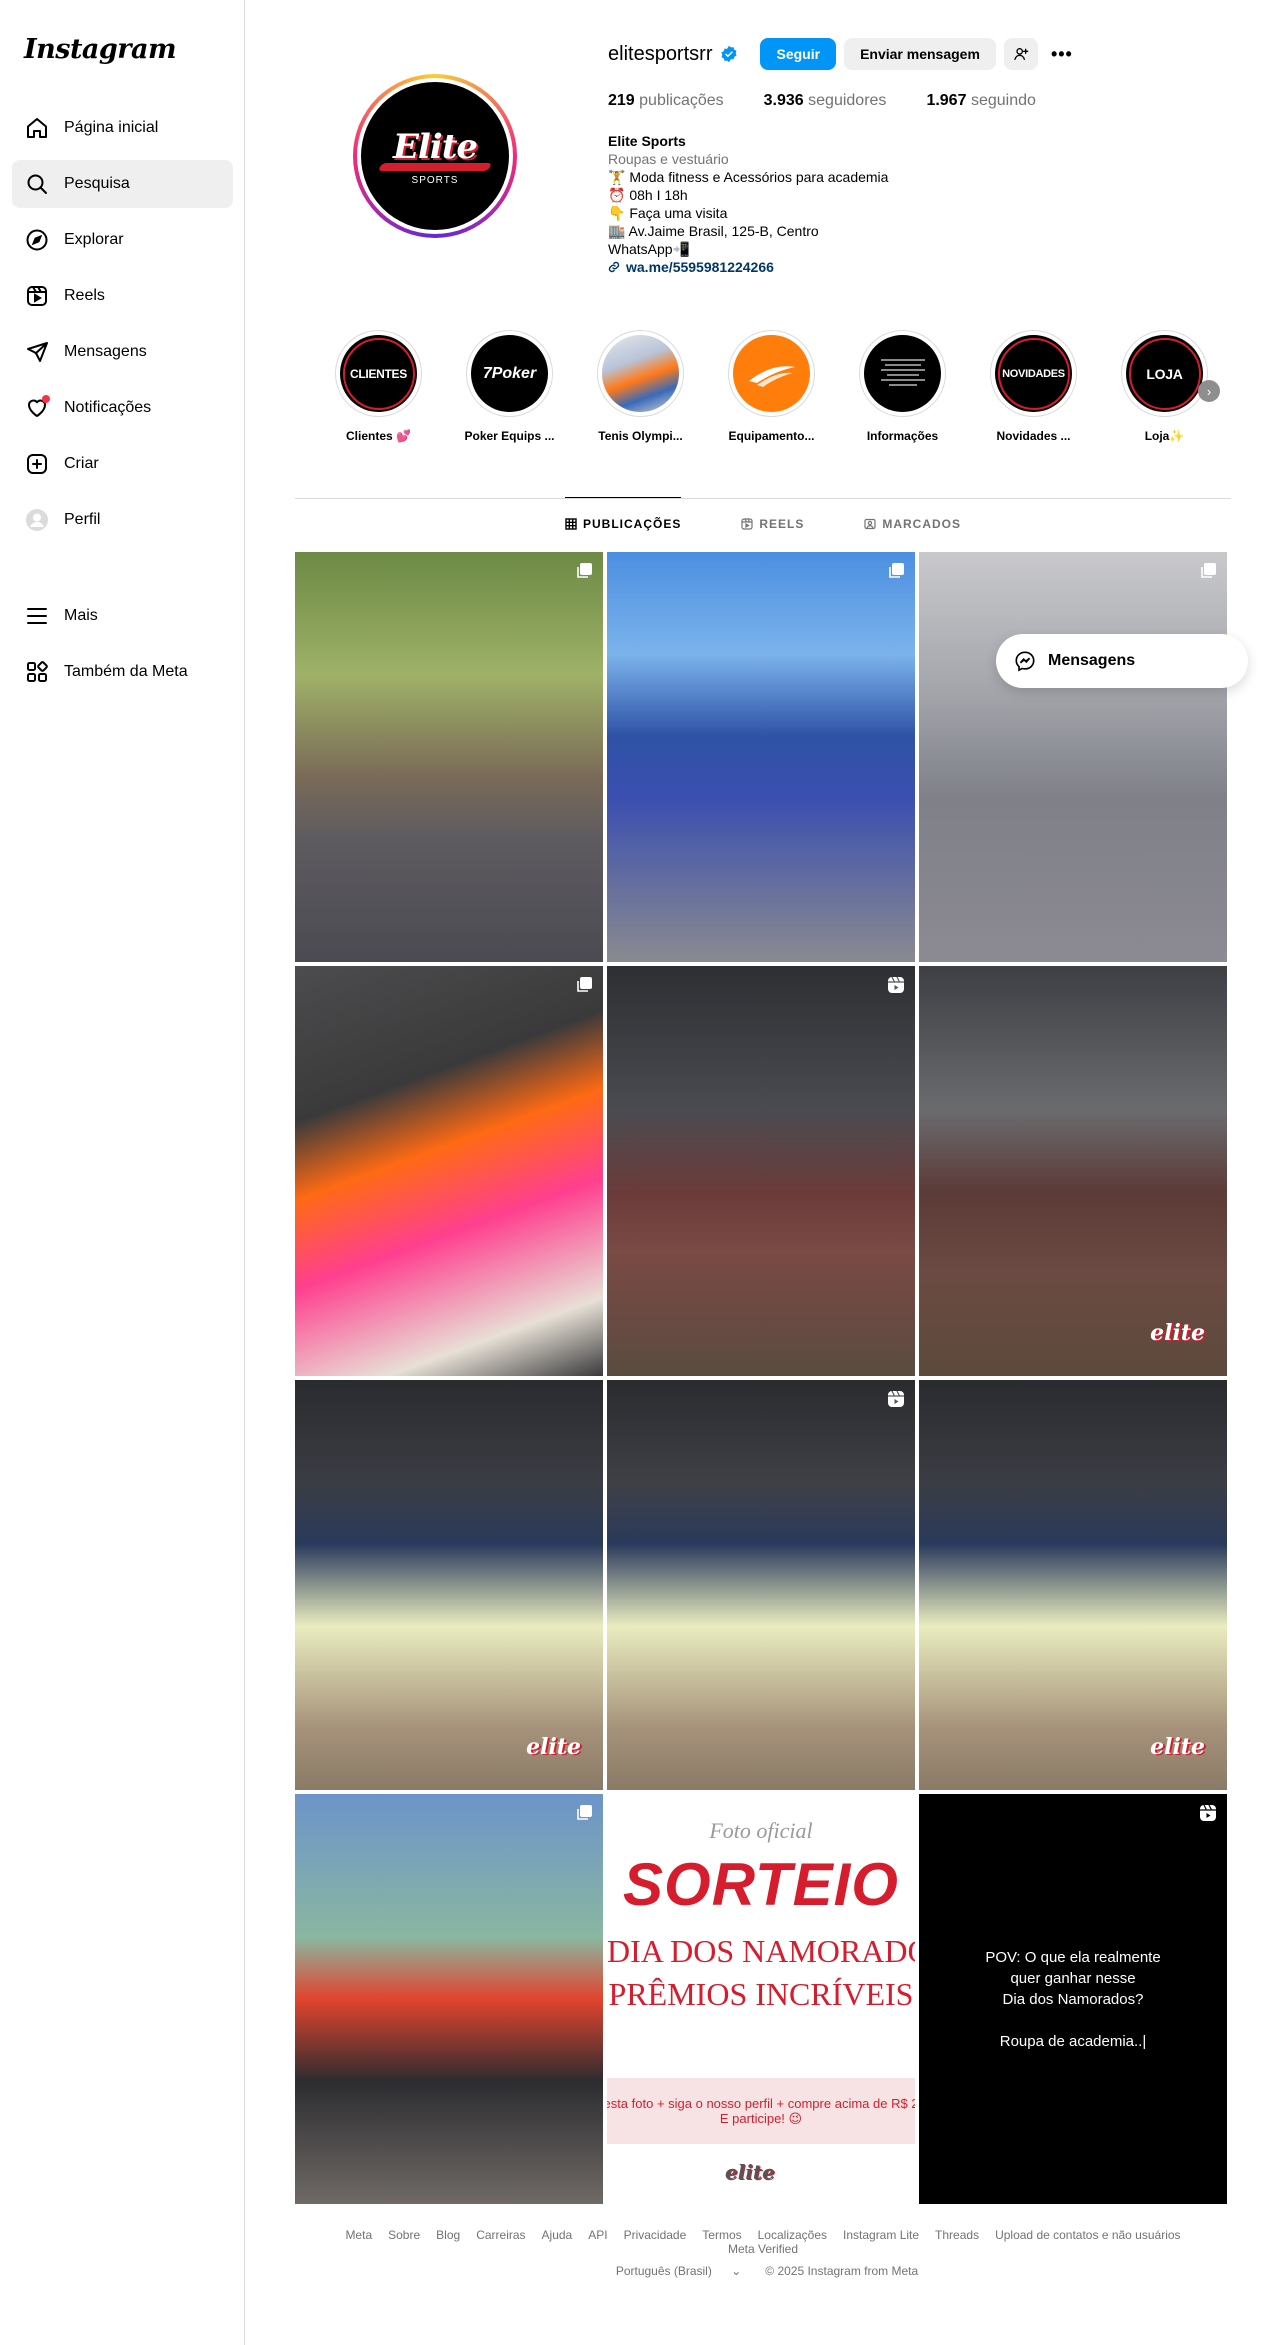 The height and width of the screenshot is (2345, 1265). I want to click on sorteio-logo: elite, so click(750, 2172).